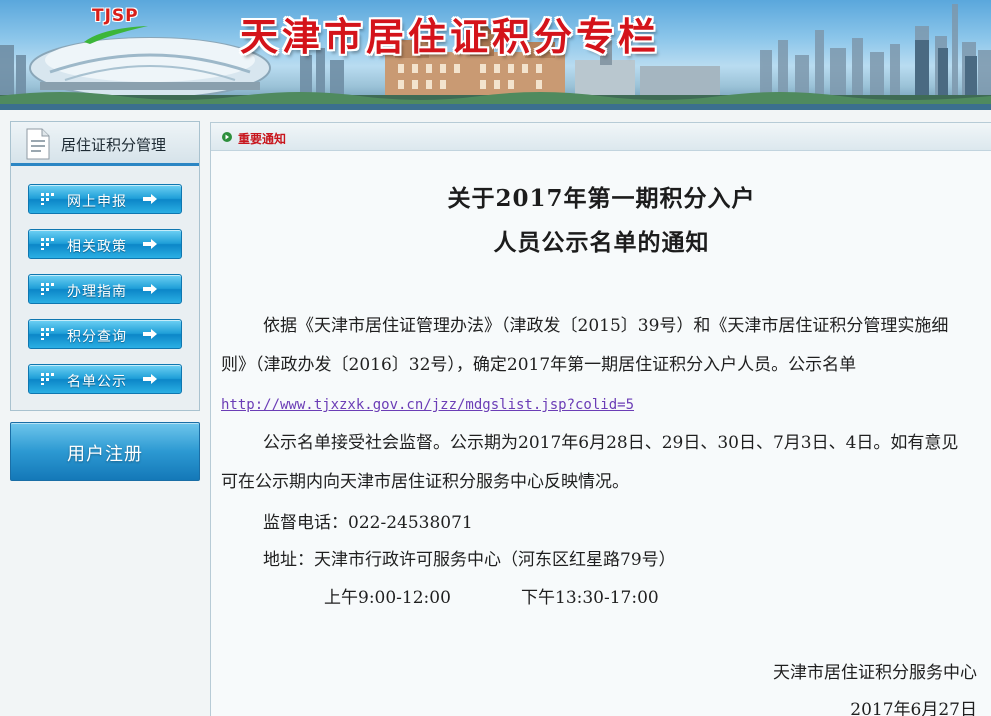  What do you see at coordinates (262, 139) in the screenshot?
I see `section-heading: 重要通知` at bounding box center [262, 139].